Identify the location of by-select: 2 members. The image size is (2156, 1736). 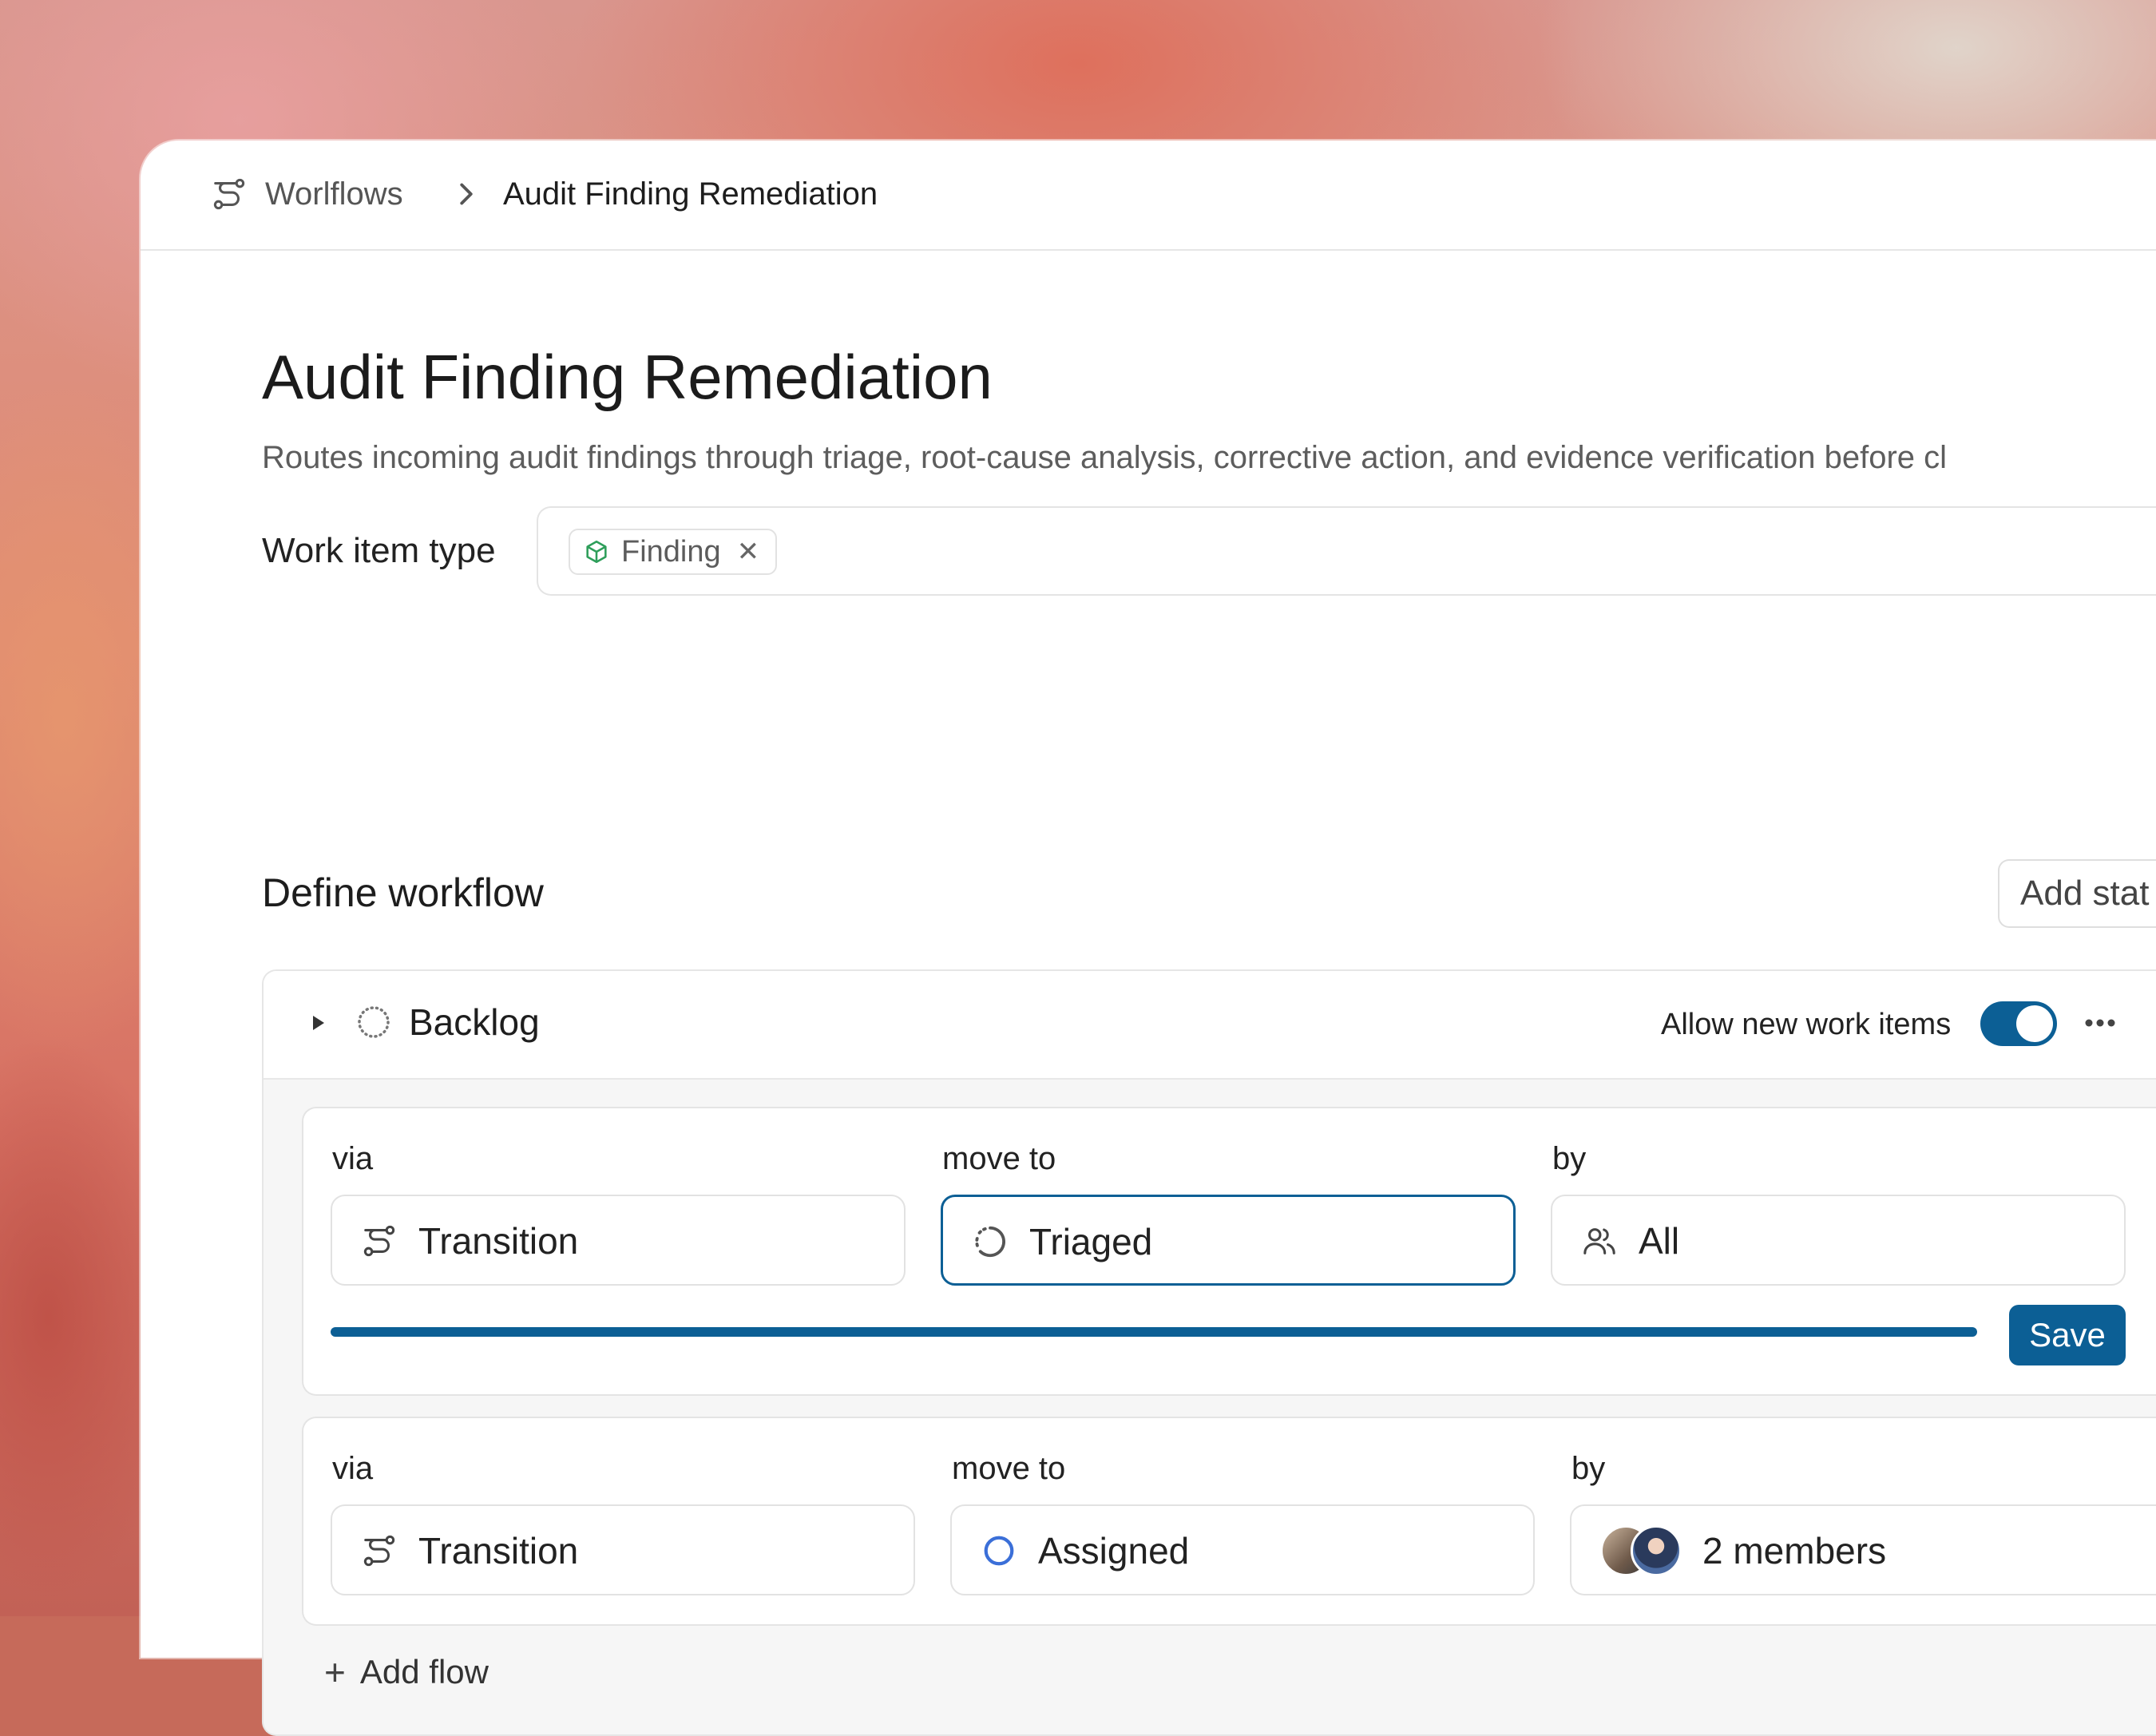
(1863, 1549).